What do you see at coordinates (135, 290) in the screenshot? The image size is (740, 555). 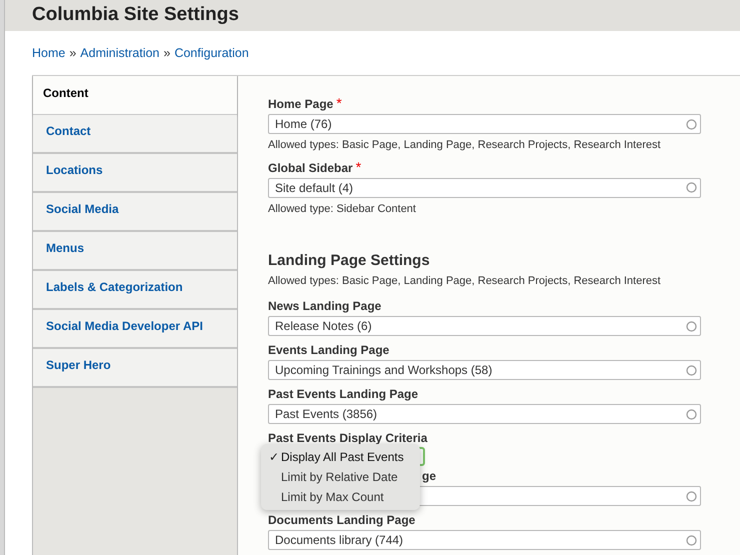 I see `vertical-tab: Labels & Categorization` at bounding box center [135, 290].